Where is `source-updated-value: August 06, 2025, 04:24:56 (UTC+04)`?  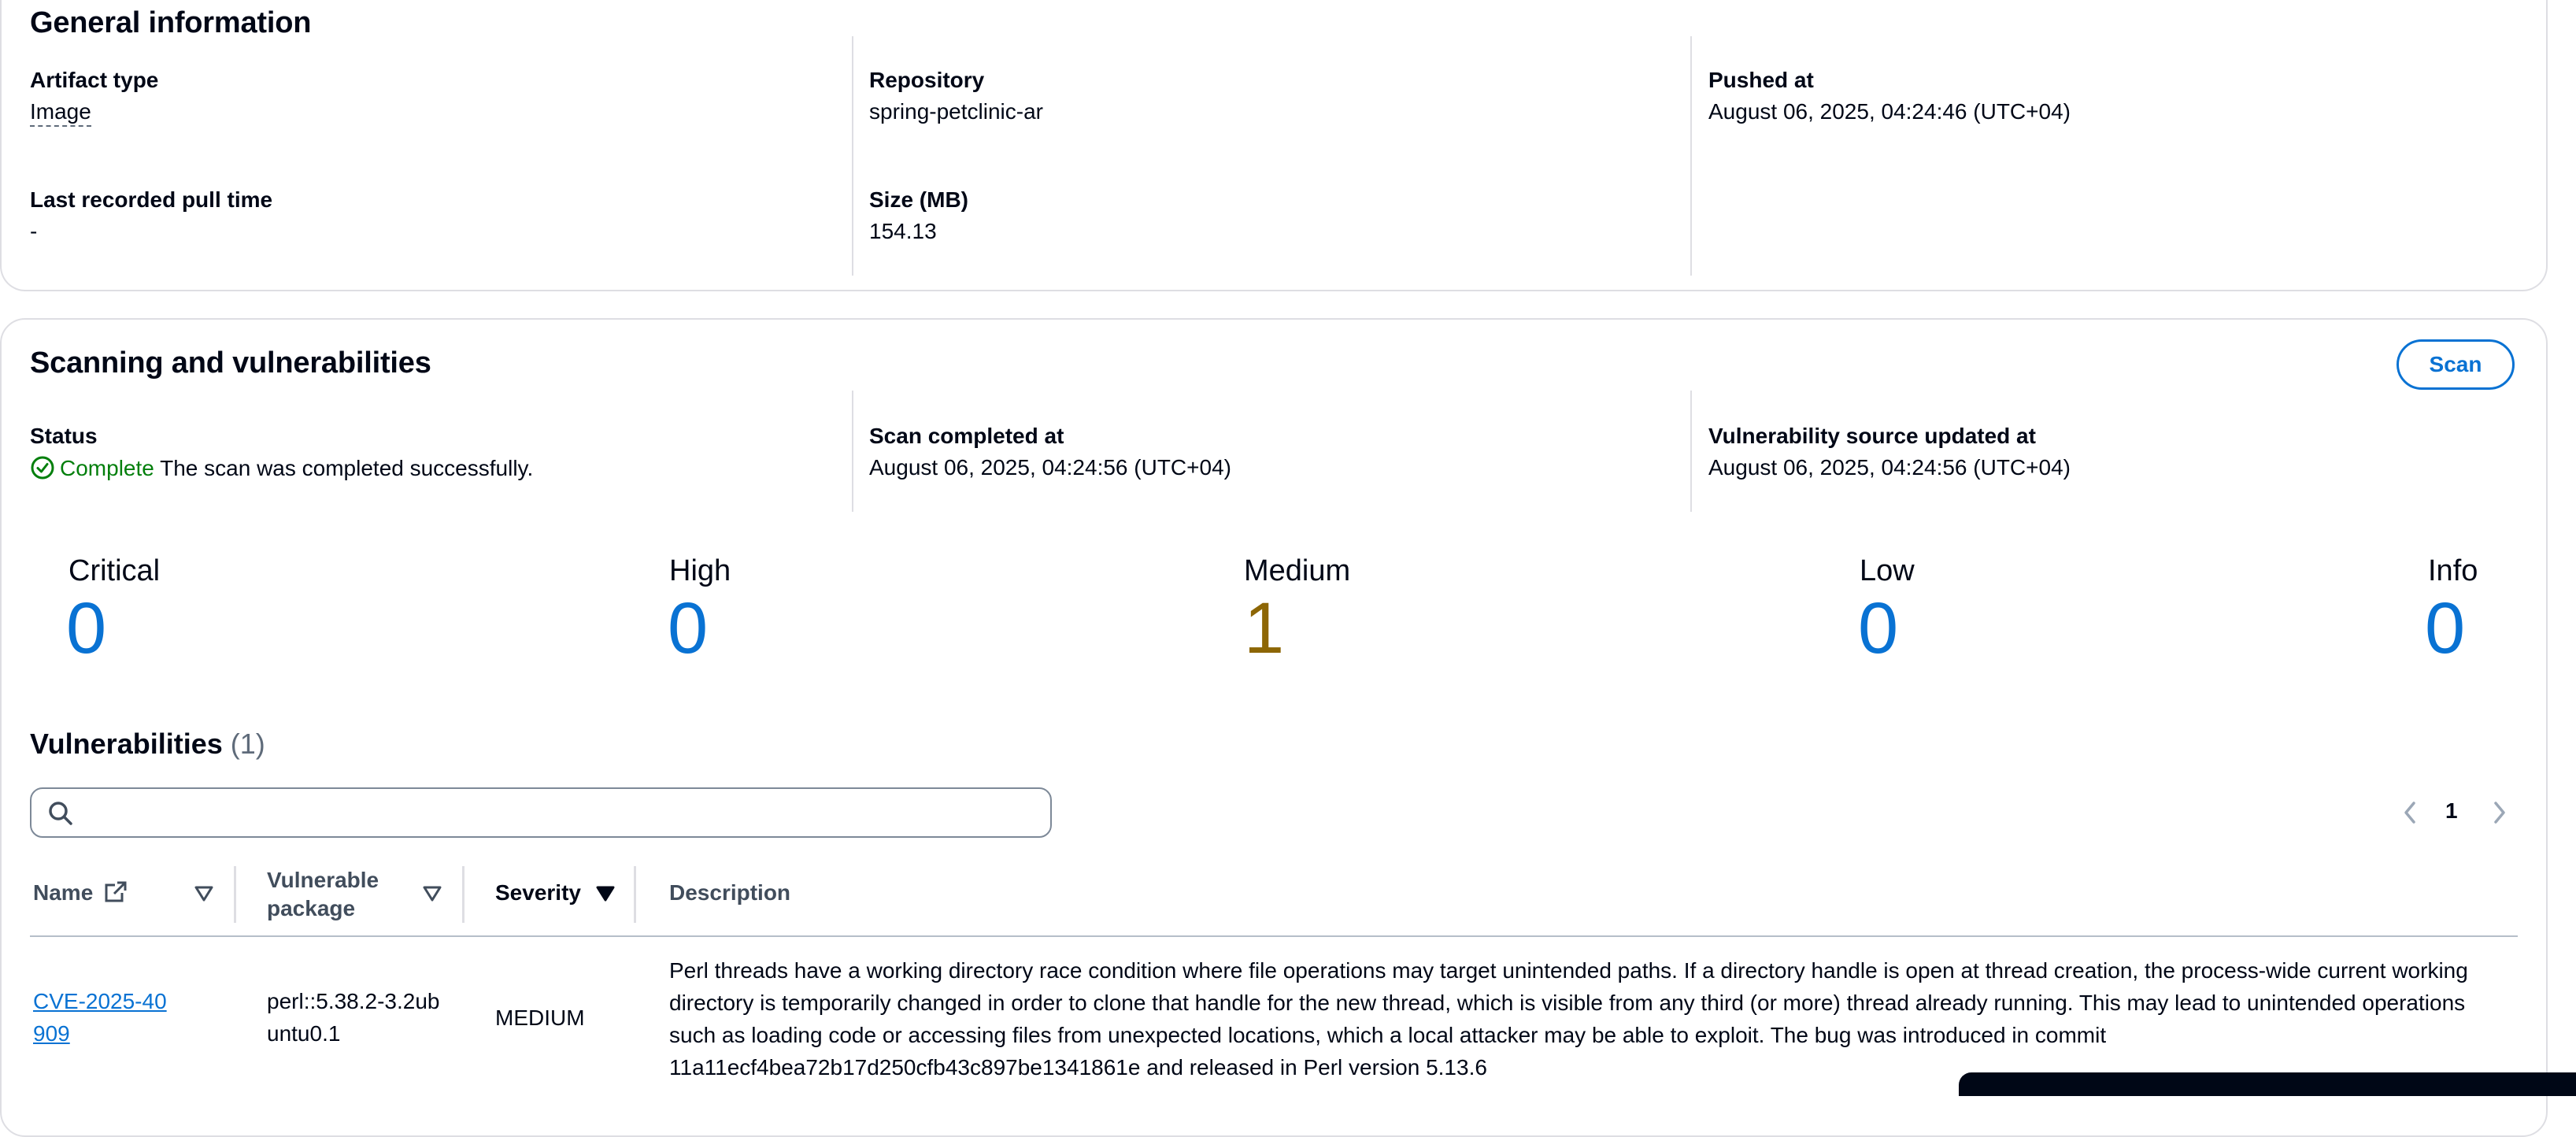
source-updated-value: August 06, 2025, 04:24:56 (UTC+04) is located at coordinates (1889, 467).